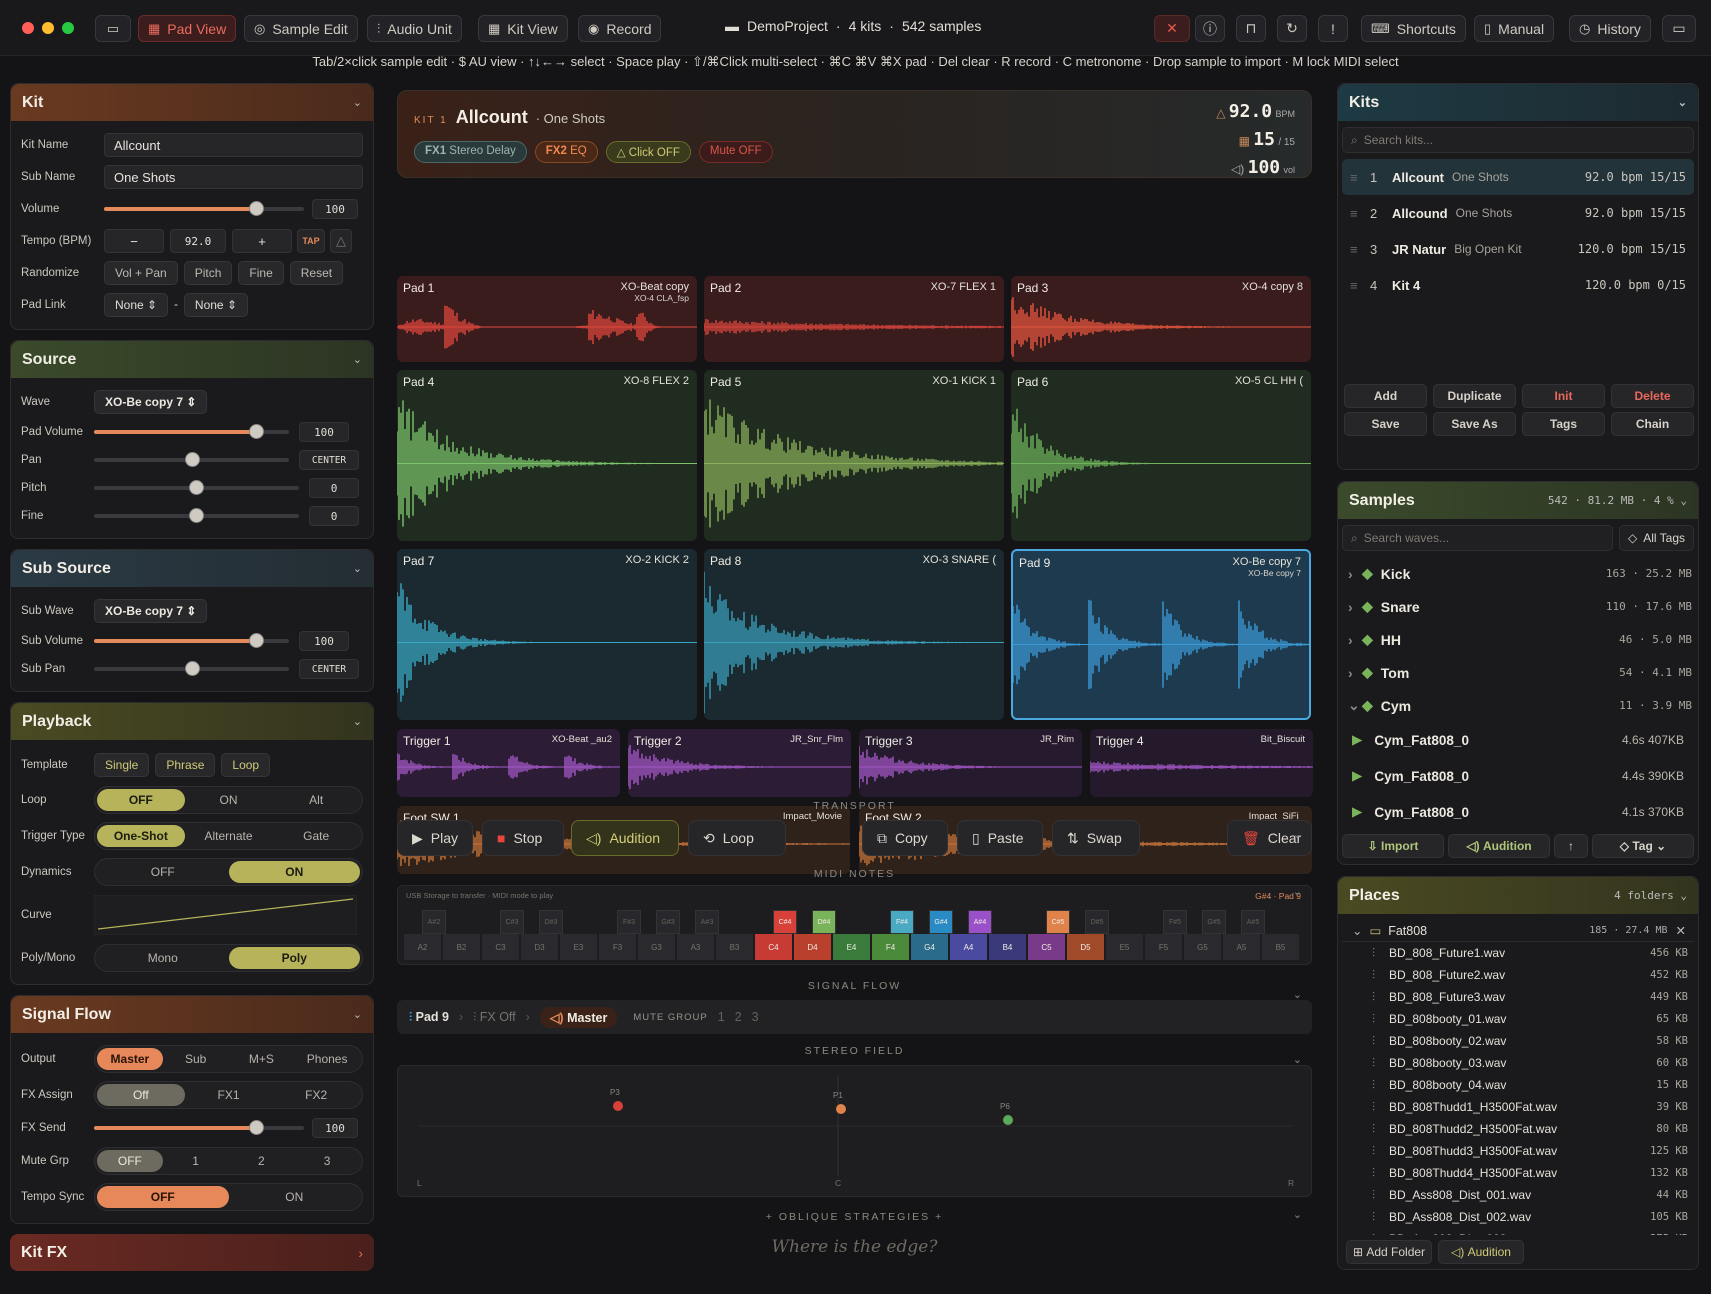  I want to click on mute-group-option: 2, so click(738, 1017).